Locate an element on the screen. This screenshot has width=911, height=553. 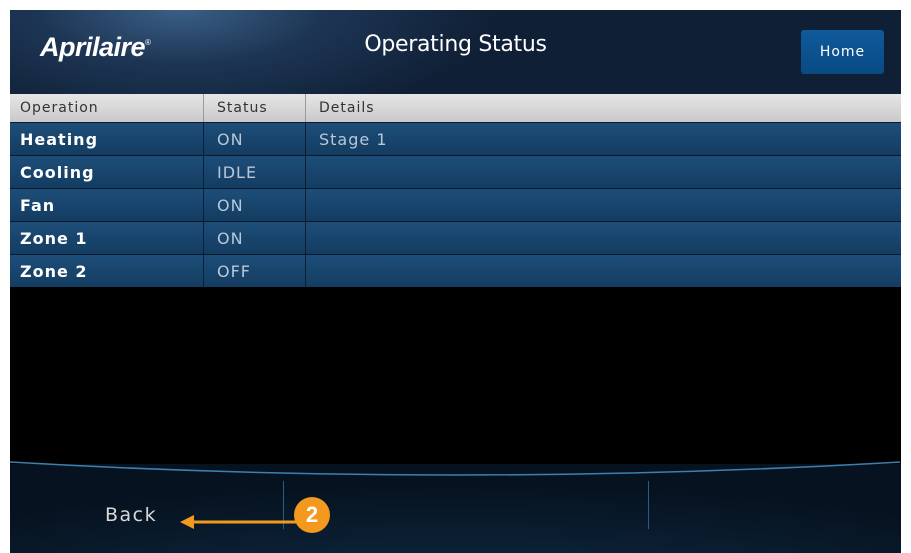
table-row: Fan ON is located at coordinates (455, 204).